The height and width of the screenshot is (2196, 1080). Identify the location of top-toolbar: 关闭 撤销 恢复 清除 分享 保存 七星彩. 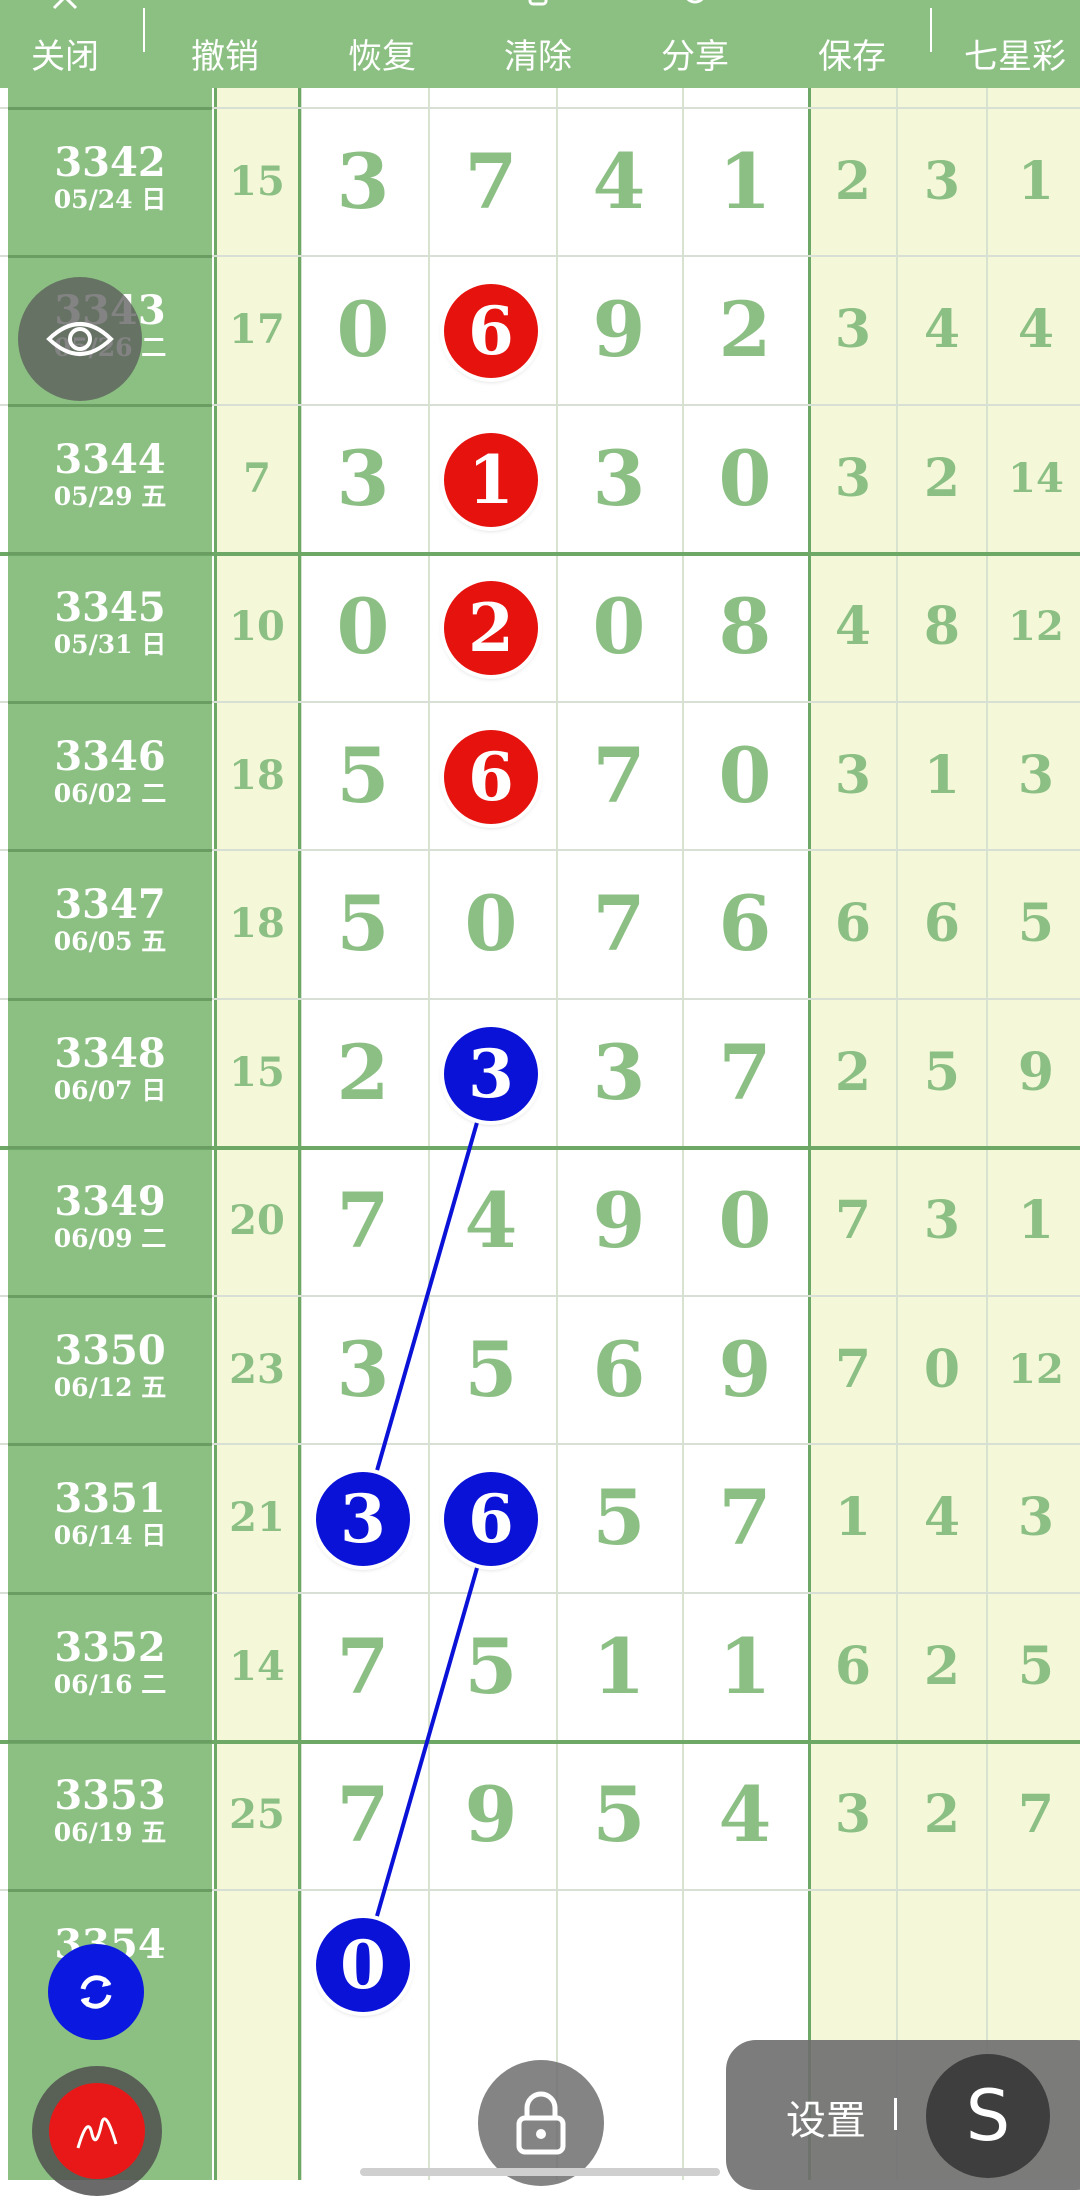
(540, 44).